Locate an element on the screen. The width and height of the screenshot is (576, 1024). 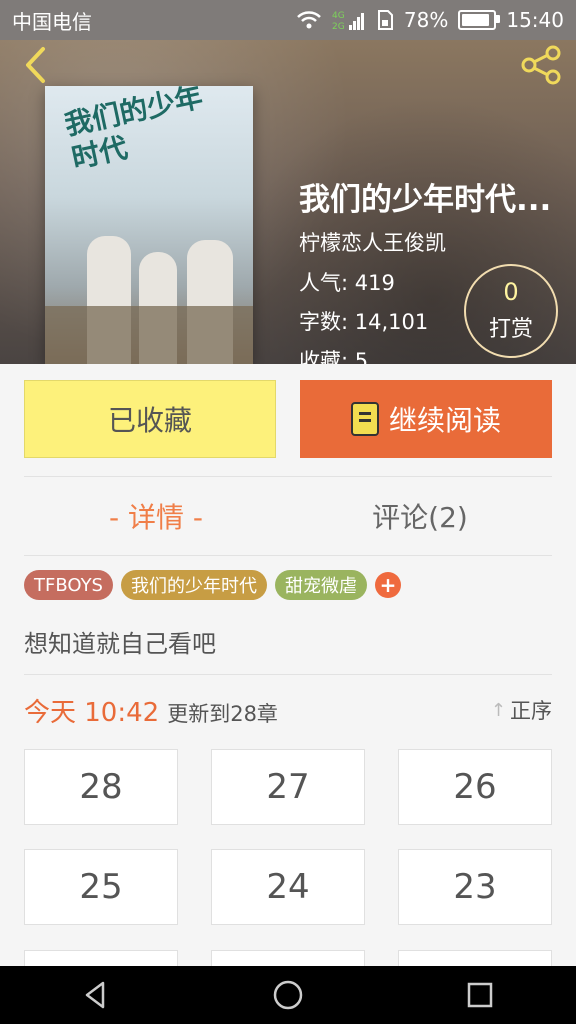
nav-back-icon is located at coordinates (95, 995).